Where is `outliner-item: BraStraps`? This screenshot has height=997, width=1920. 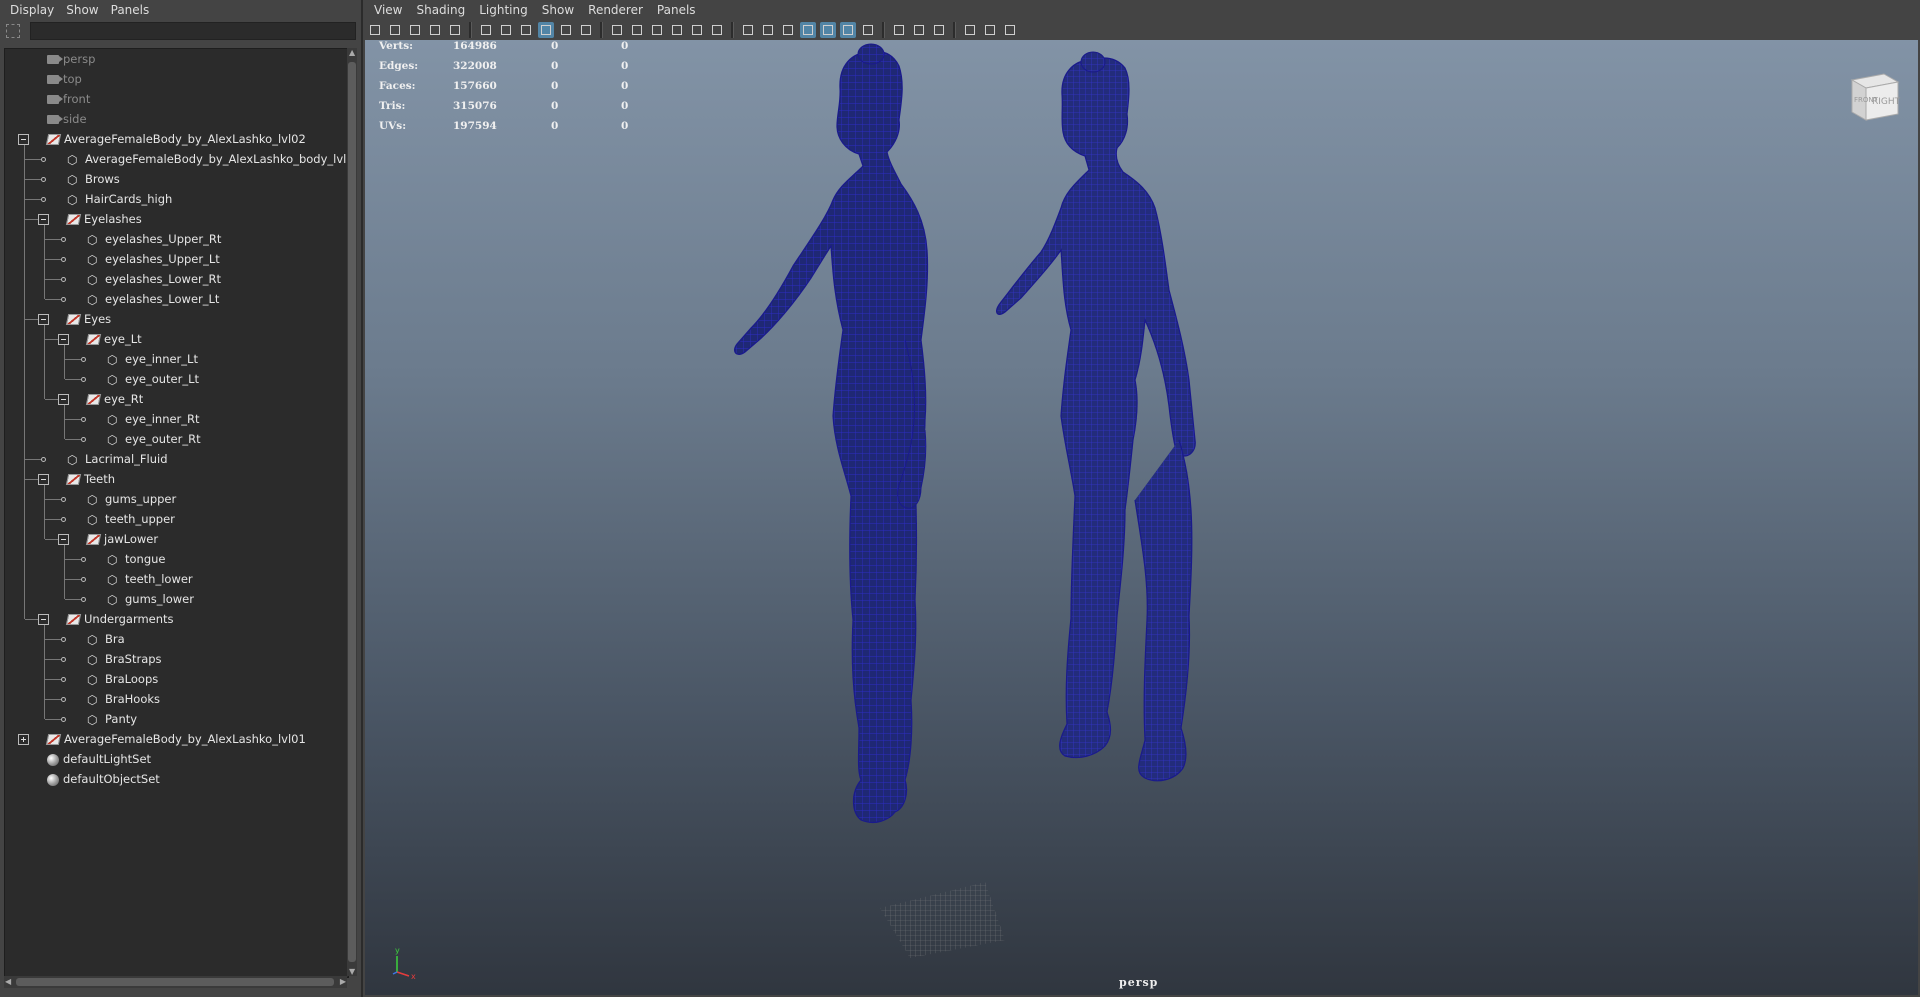
outliner-item: BraStraps is located at coordinates (124, 659).